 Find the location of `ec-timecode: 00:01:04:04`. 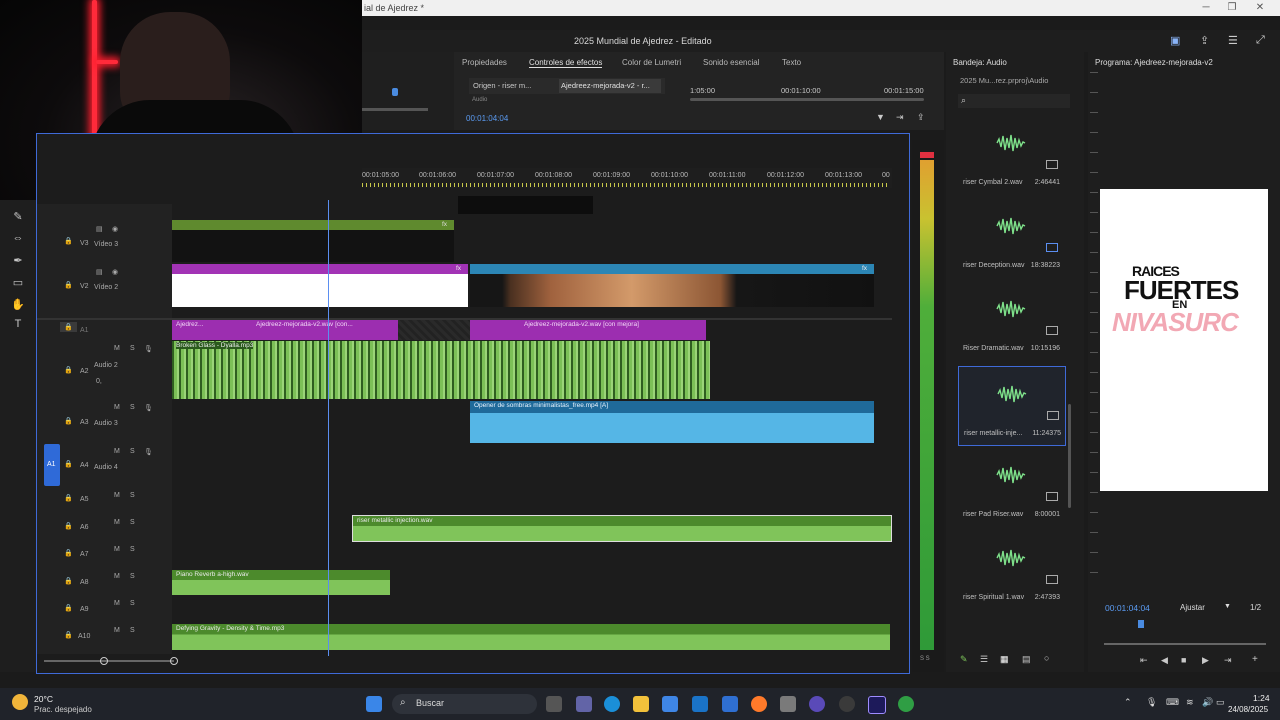

ec-timecode: 00:01:04:04 is located at coordinates (487, 118).